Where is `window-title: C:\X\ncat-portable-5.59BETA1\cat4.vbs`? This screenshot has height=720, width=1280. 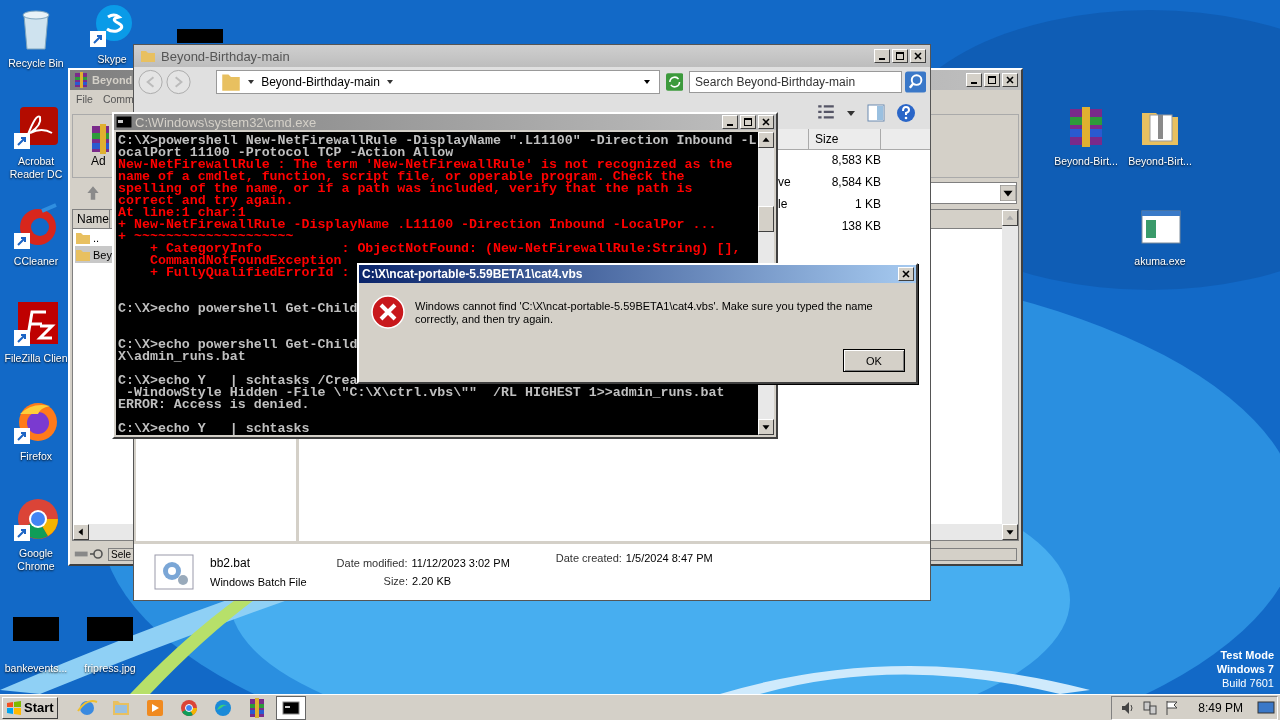
window-title: C:\X\ncat-portable-5.59BETA1\cat4.vbs is located at coordinates (472, 274).